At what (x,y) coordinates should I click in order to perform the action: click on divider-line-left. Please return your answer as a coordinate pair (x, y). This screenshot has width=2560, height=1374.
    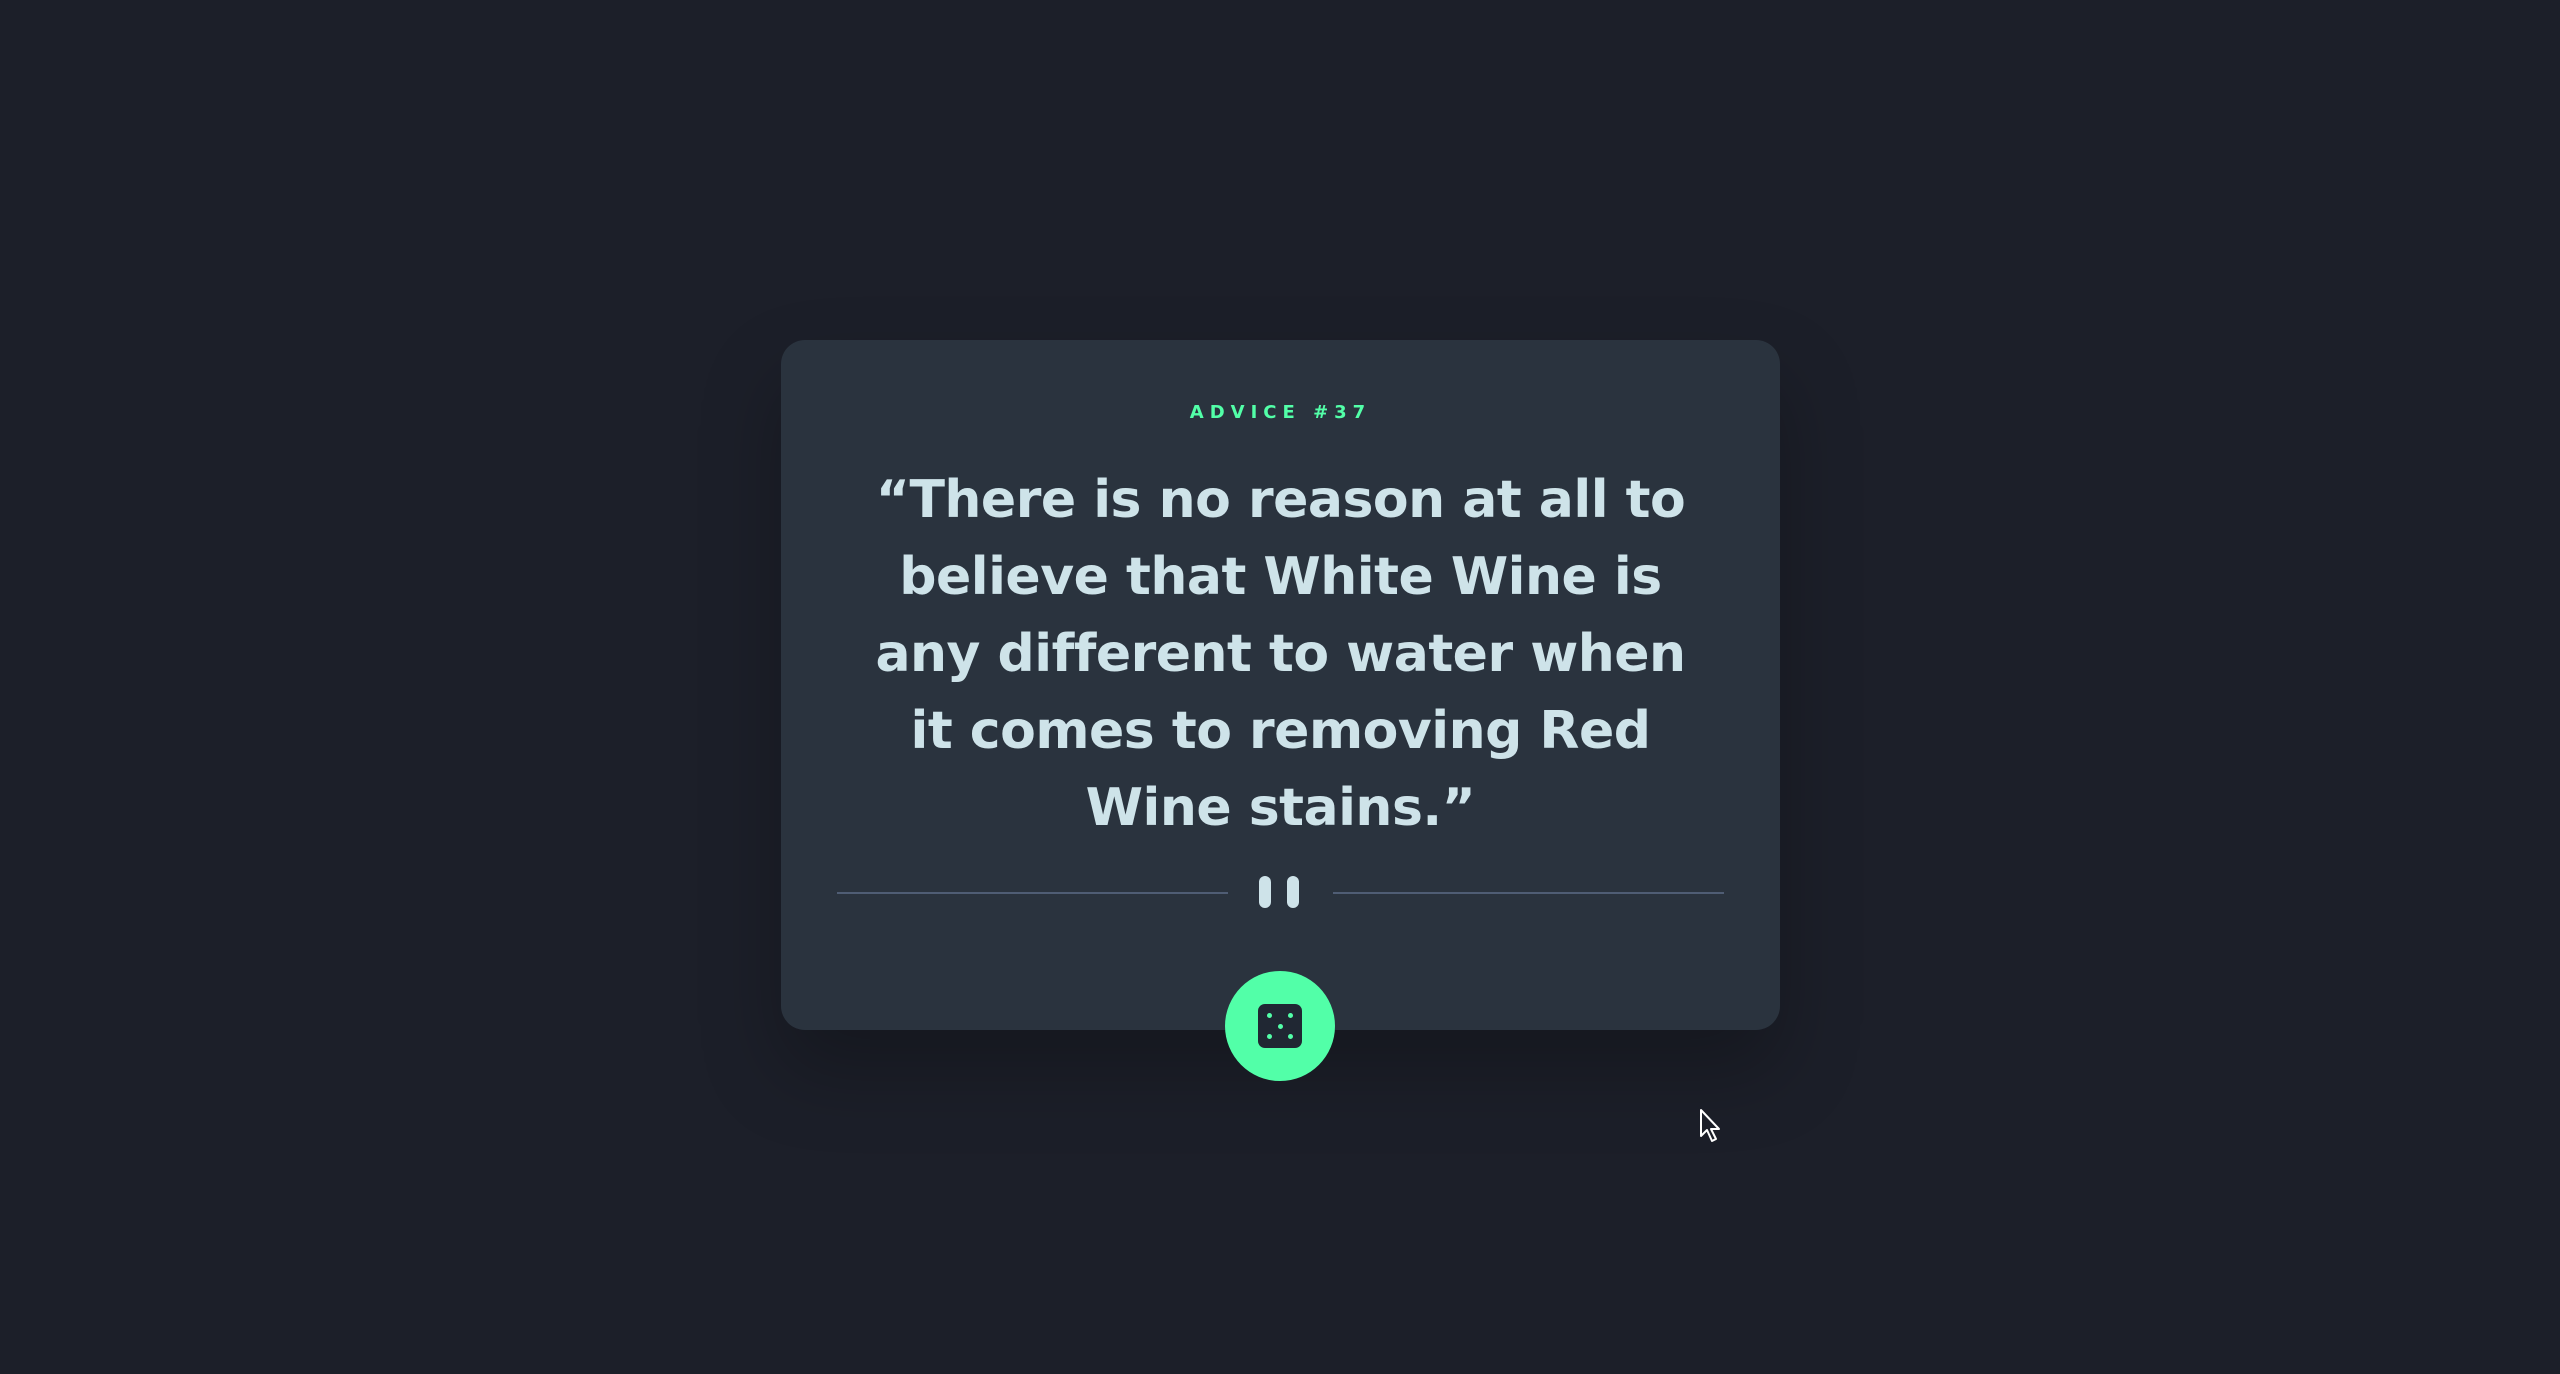
    Looking at the image, I should click on (1032, 893).